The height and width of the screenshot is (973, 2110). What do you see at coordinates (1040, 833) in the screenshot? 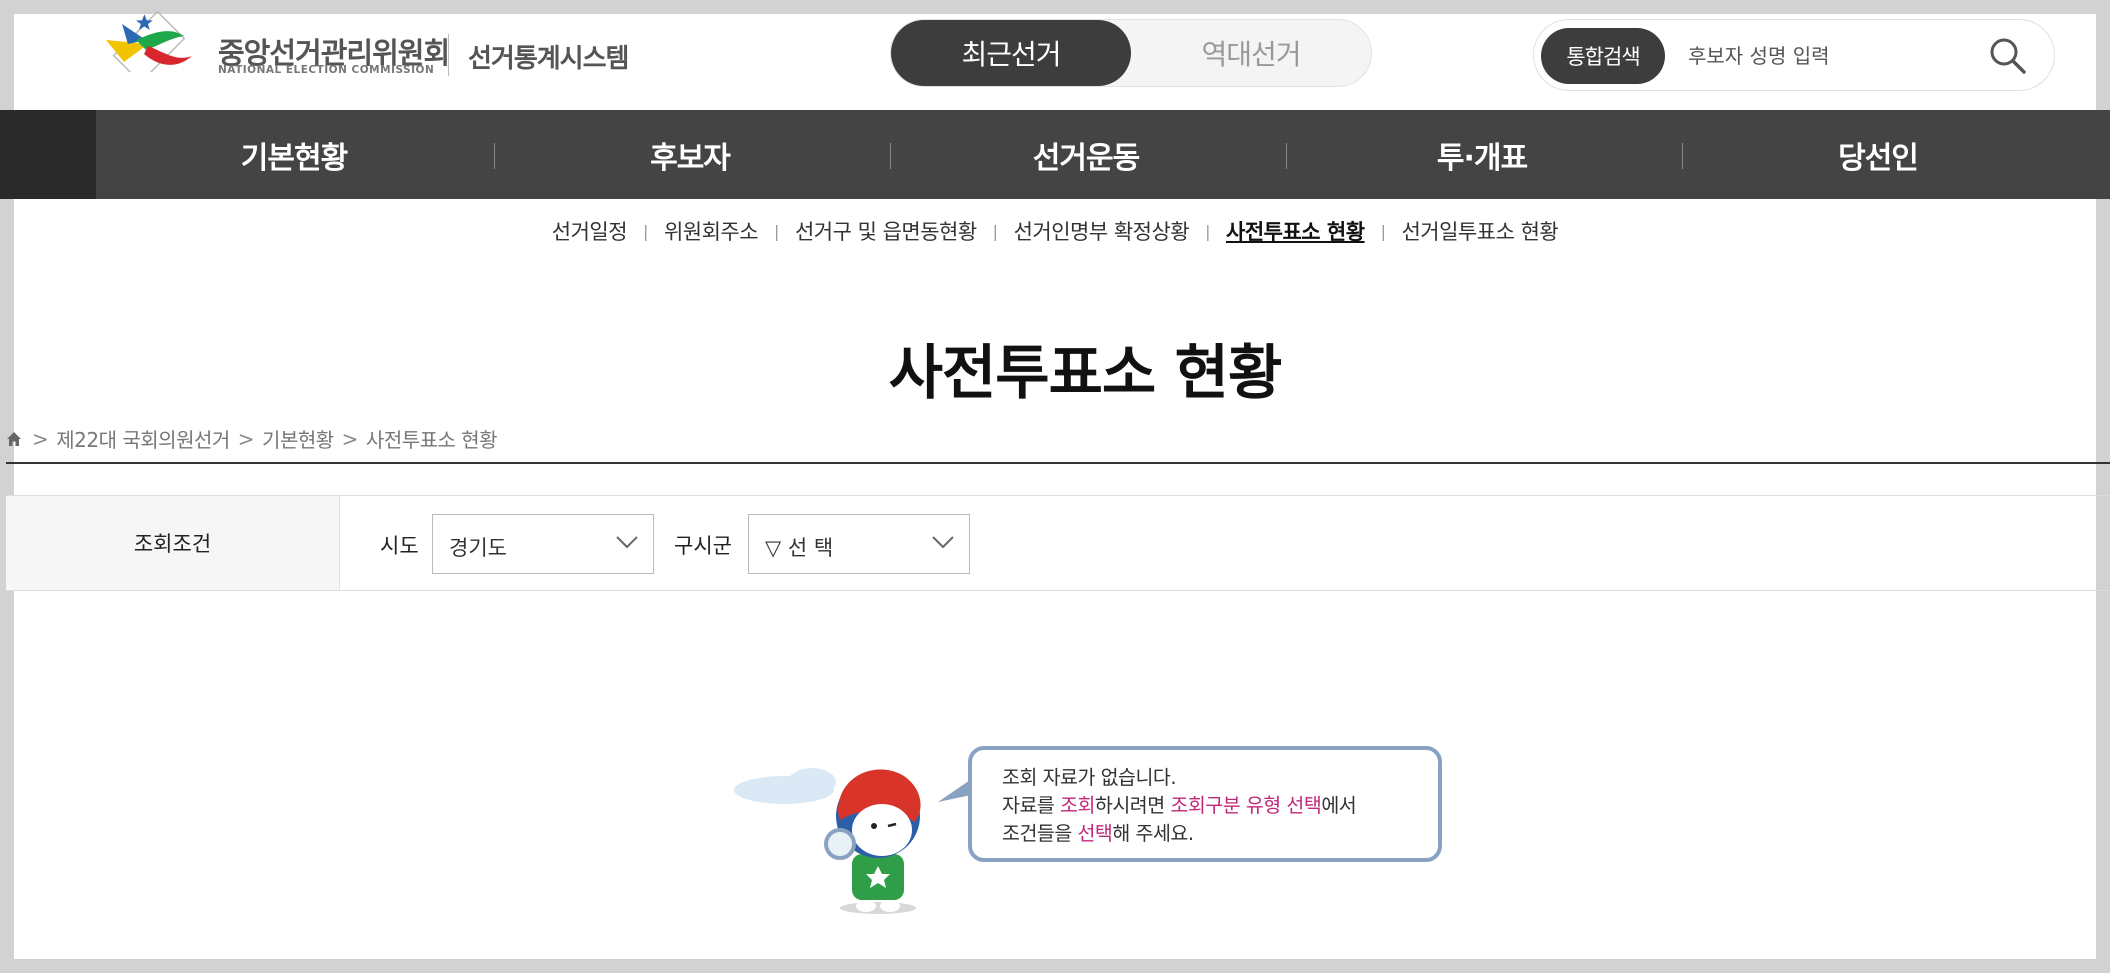
I see `message-text: 조건들을` at bounding box center [1040, 833].